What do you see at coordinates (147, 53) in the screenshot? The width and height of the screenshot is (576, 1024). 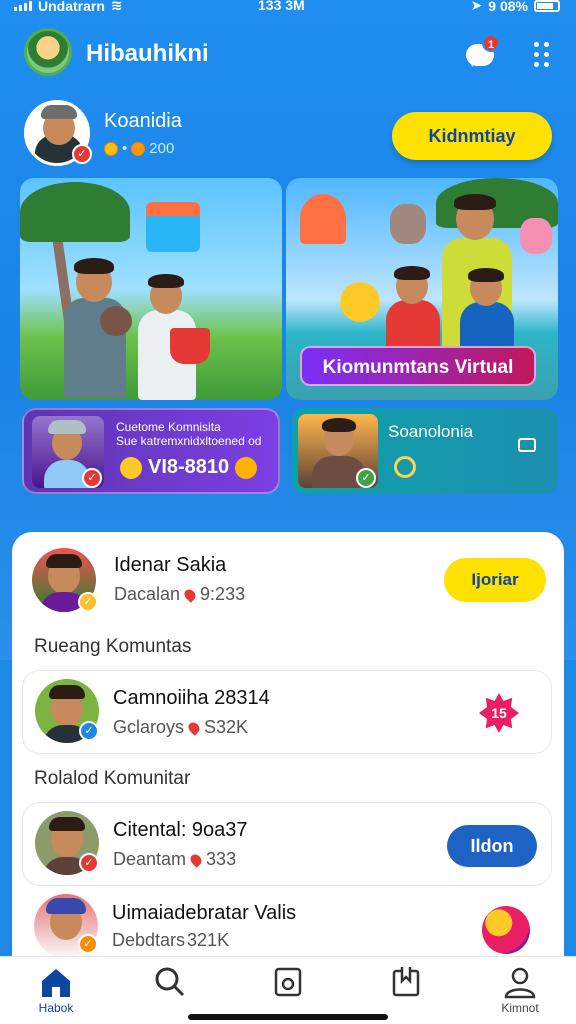 I see `app-title: Hibauhikni` at bounding box center [147, 53].